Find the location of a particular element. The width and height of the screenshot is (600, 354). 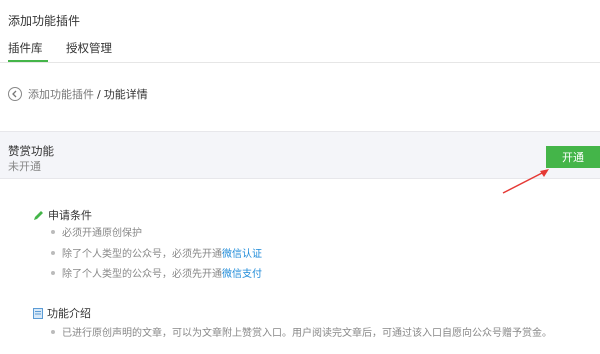

wechat-pay-link: 微信支付 is located at coordinates (242, 272).